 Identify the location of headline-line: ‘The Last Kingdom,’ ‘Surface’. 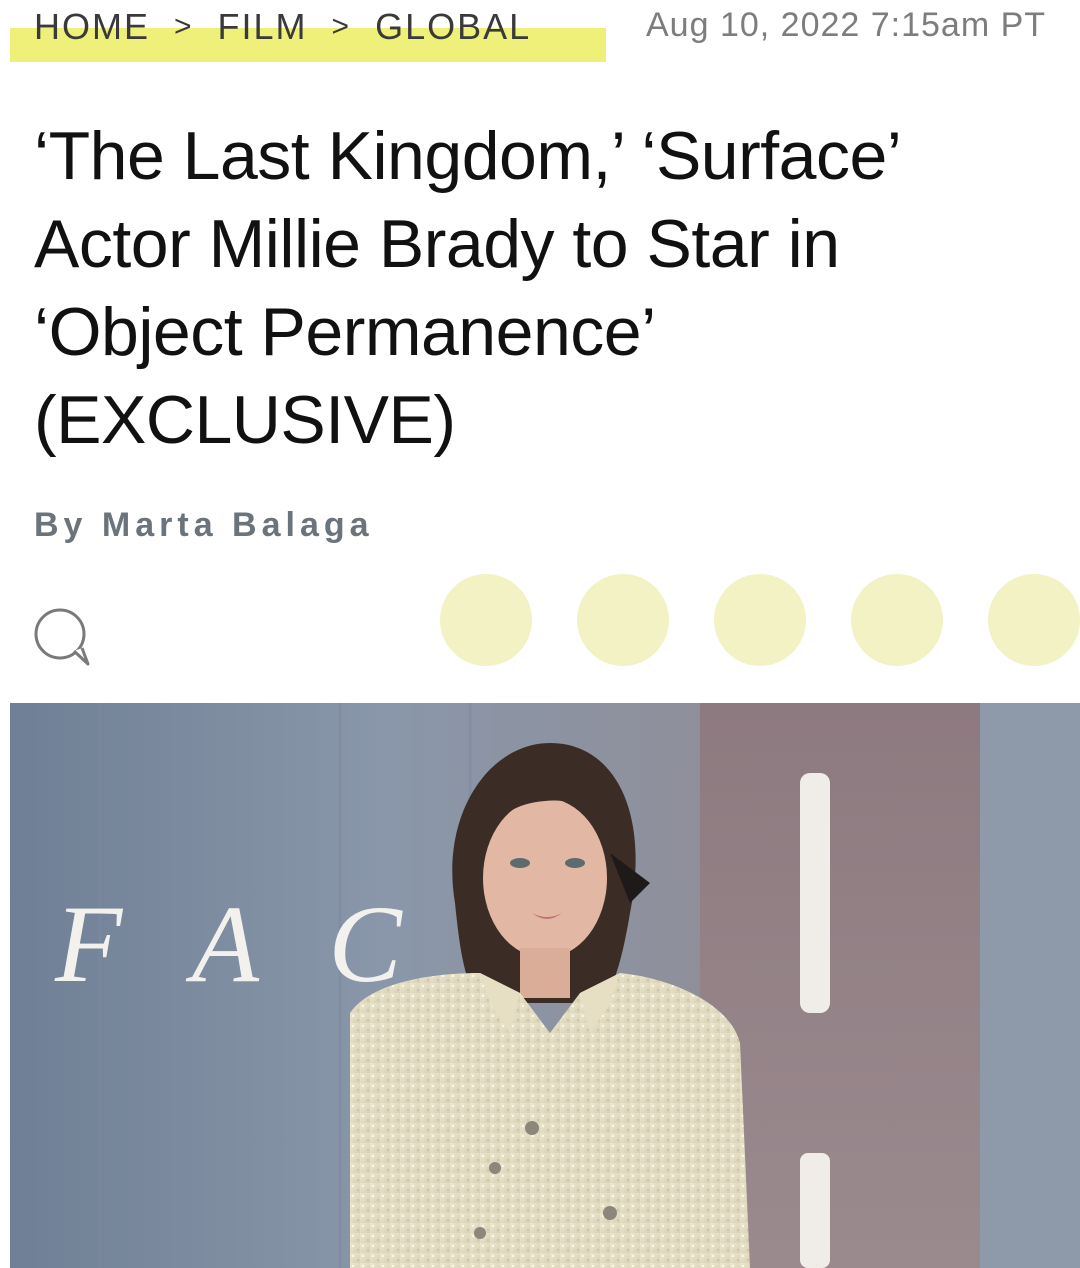
(468, 156).